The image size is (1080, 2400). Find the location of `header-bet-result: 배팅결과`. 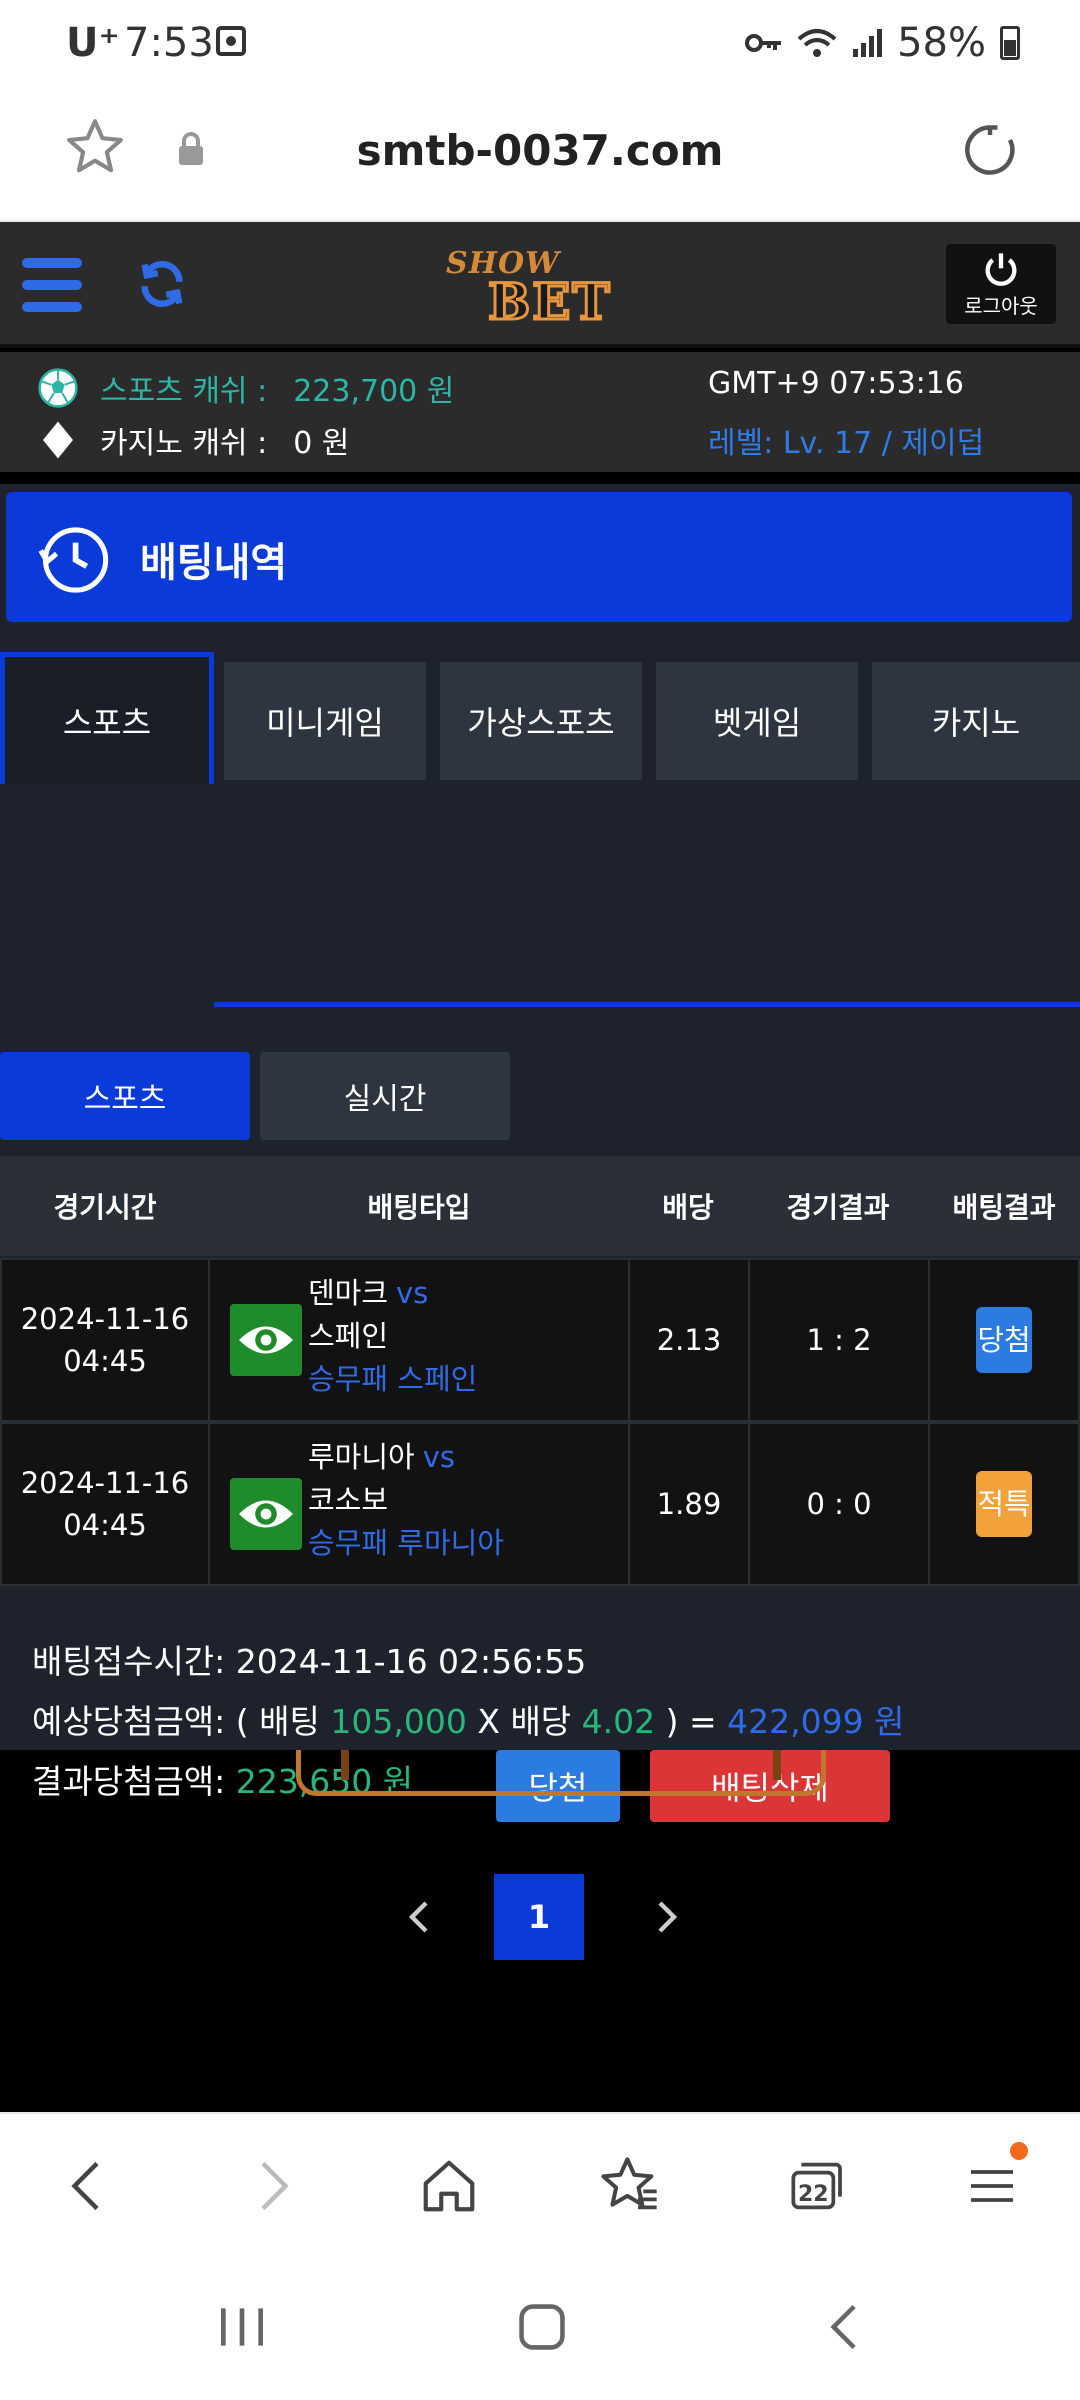

header-bet-result: 배팅결과 is located at coordinates (1004, 1207).